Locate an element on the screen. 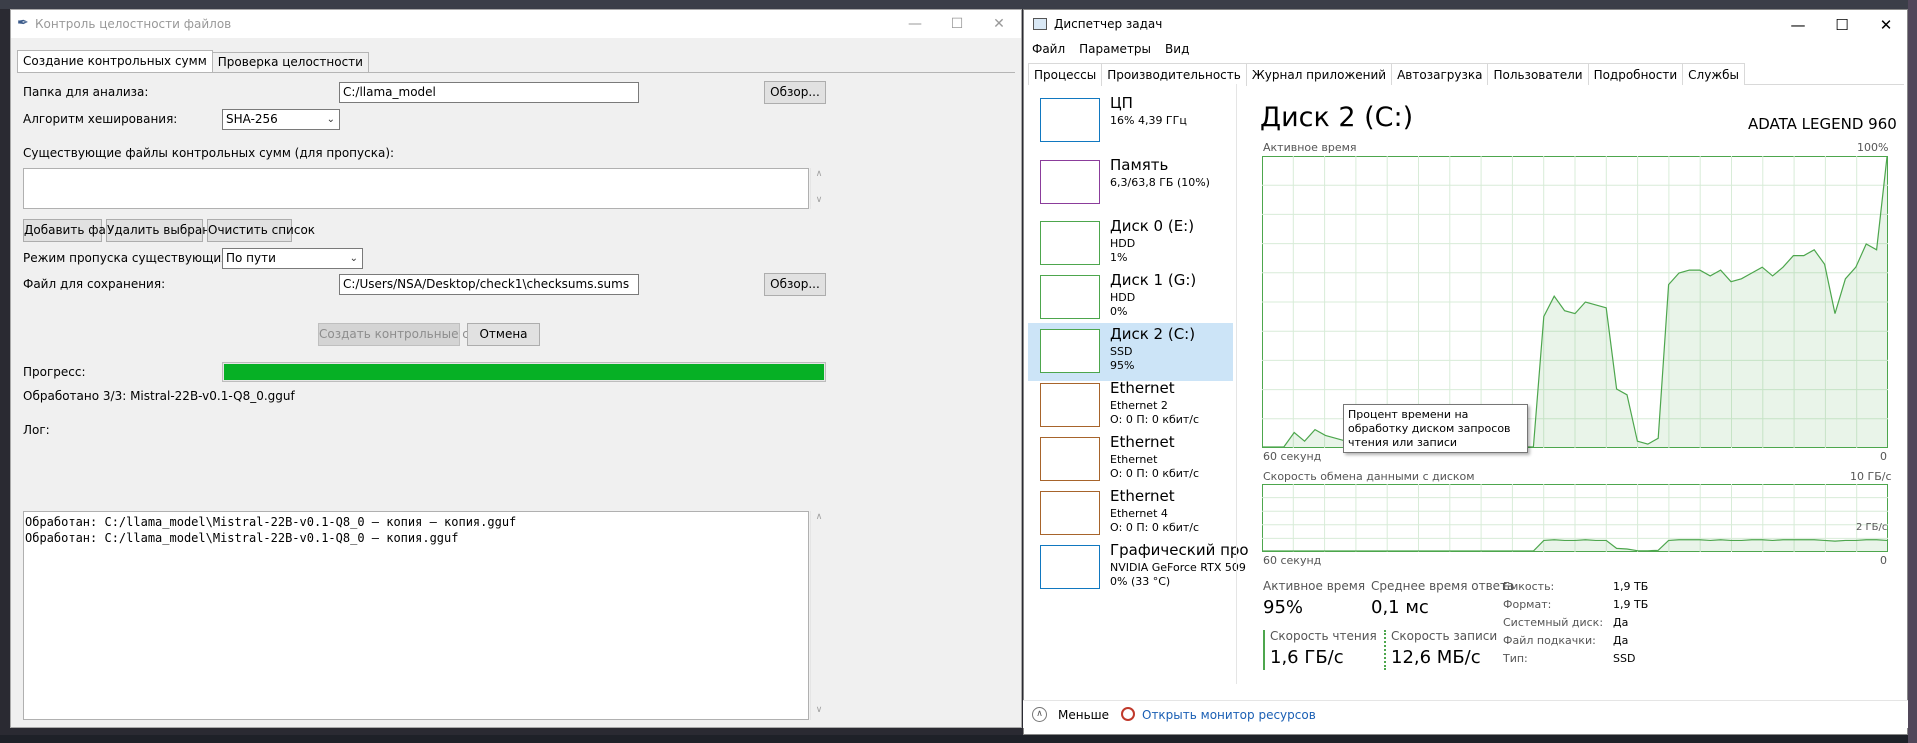  menu-file: Файл is located at coordinates (1048, 49).